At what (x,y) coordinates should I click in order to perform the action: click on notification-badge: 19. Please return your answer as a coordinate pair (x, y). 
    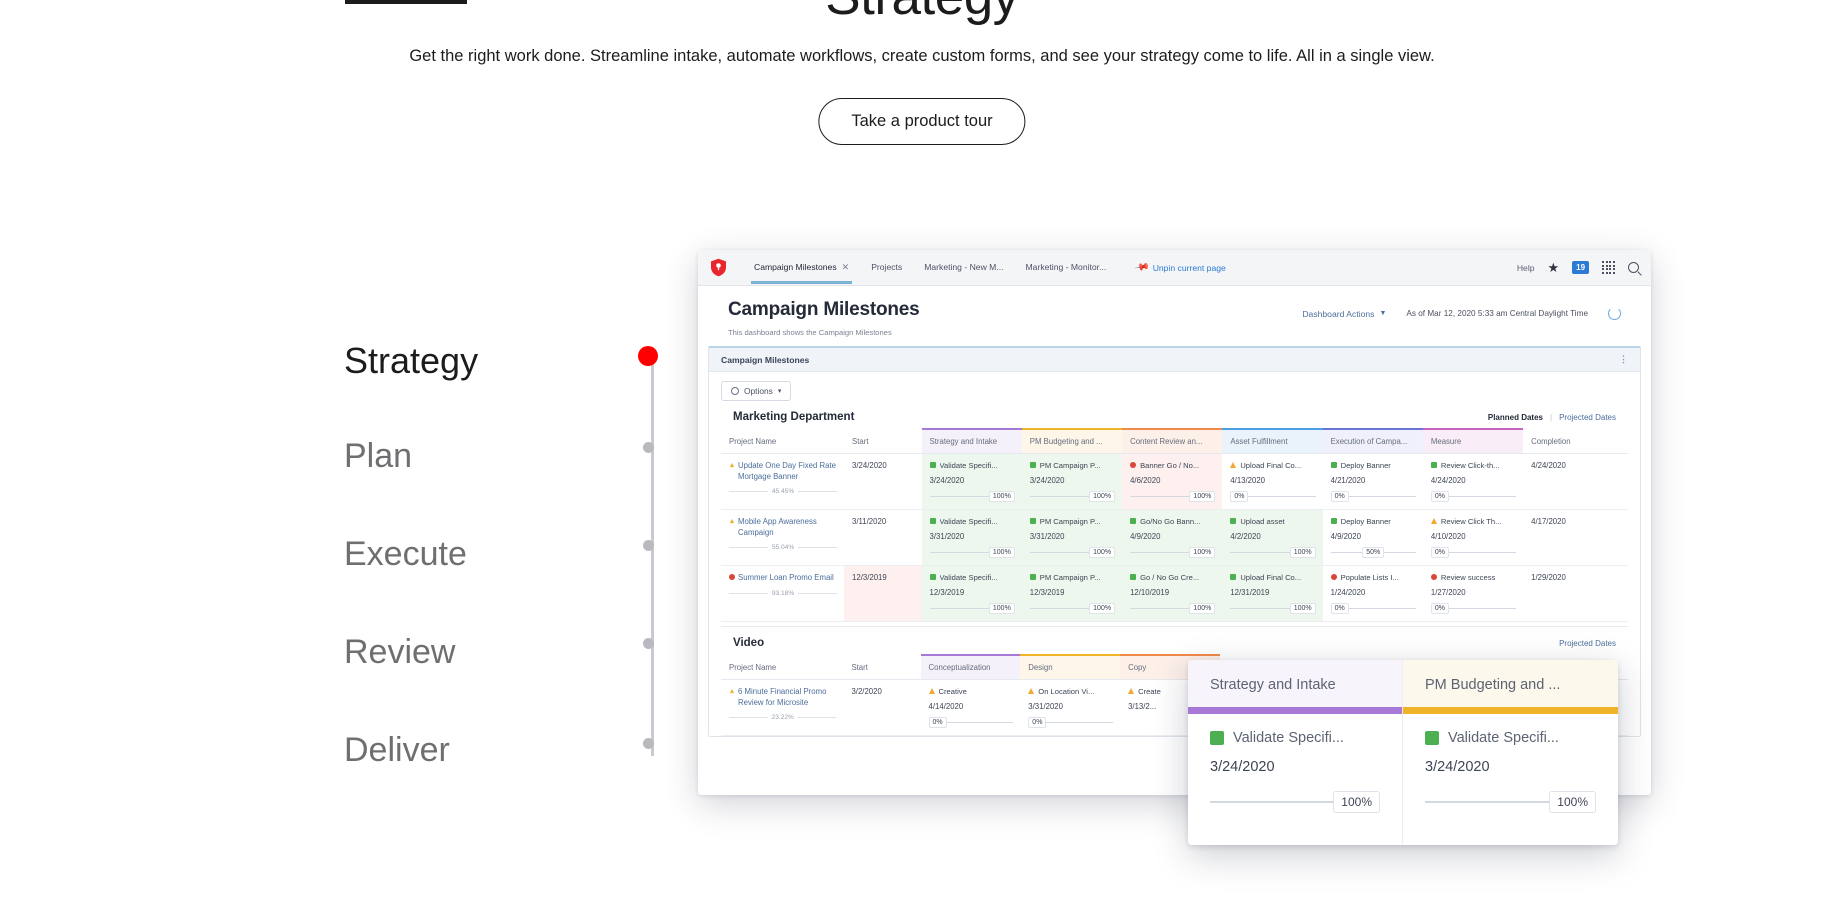
    Looking at the image, I should click on (1581, 267).